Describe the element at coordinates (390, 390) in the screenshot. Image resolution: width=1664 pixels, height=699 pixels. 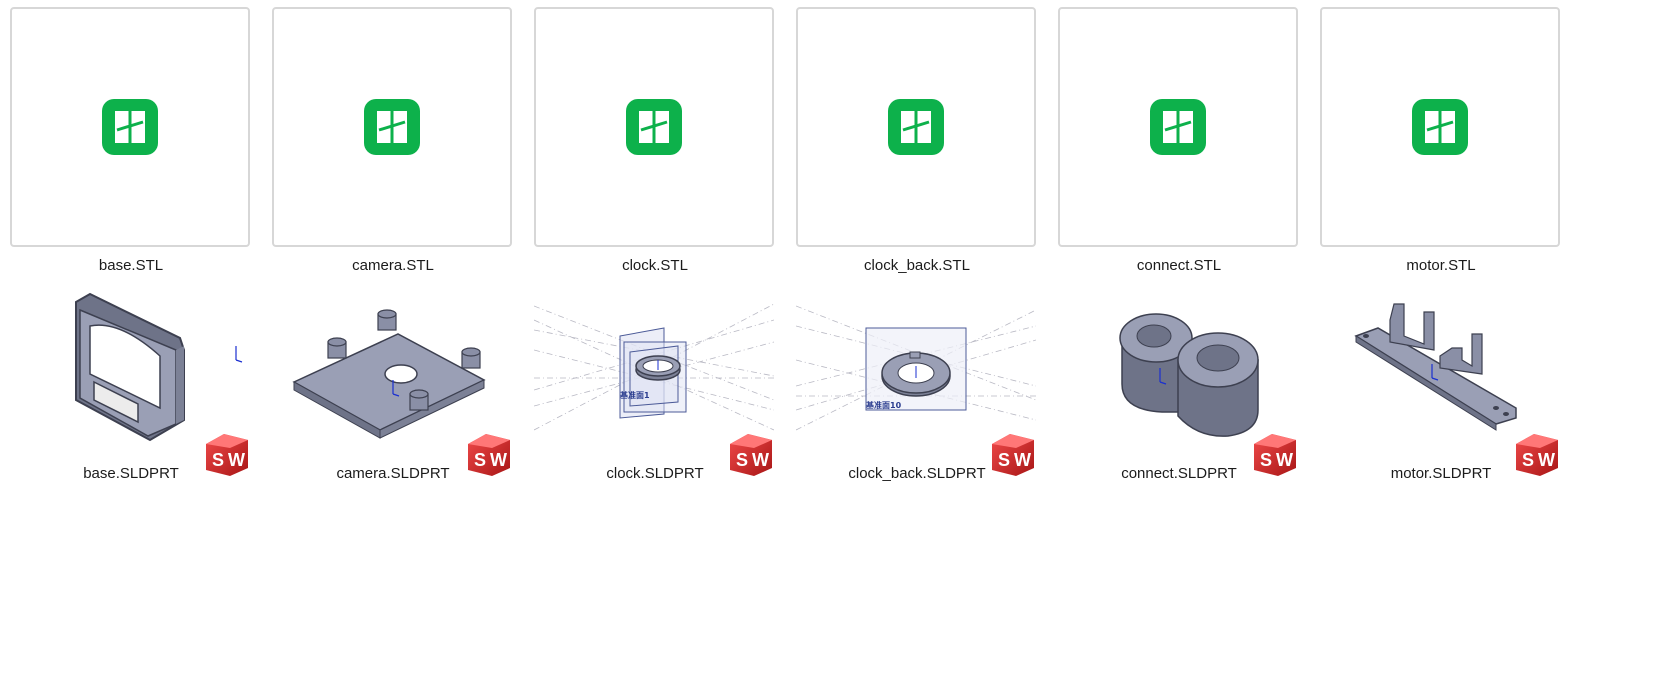
I see `file-tile-camera-sldprt: S W camera.SLDPRT` at that location.